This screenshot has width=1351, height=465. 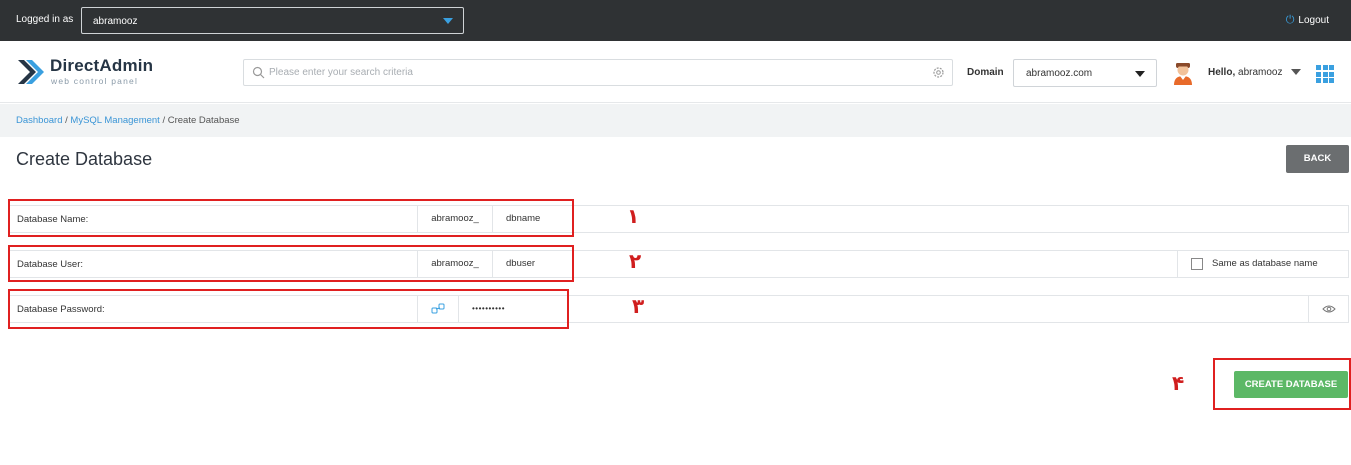 I want to click on show-password-button, so click(x=1328, y=309).